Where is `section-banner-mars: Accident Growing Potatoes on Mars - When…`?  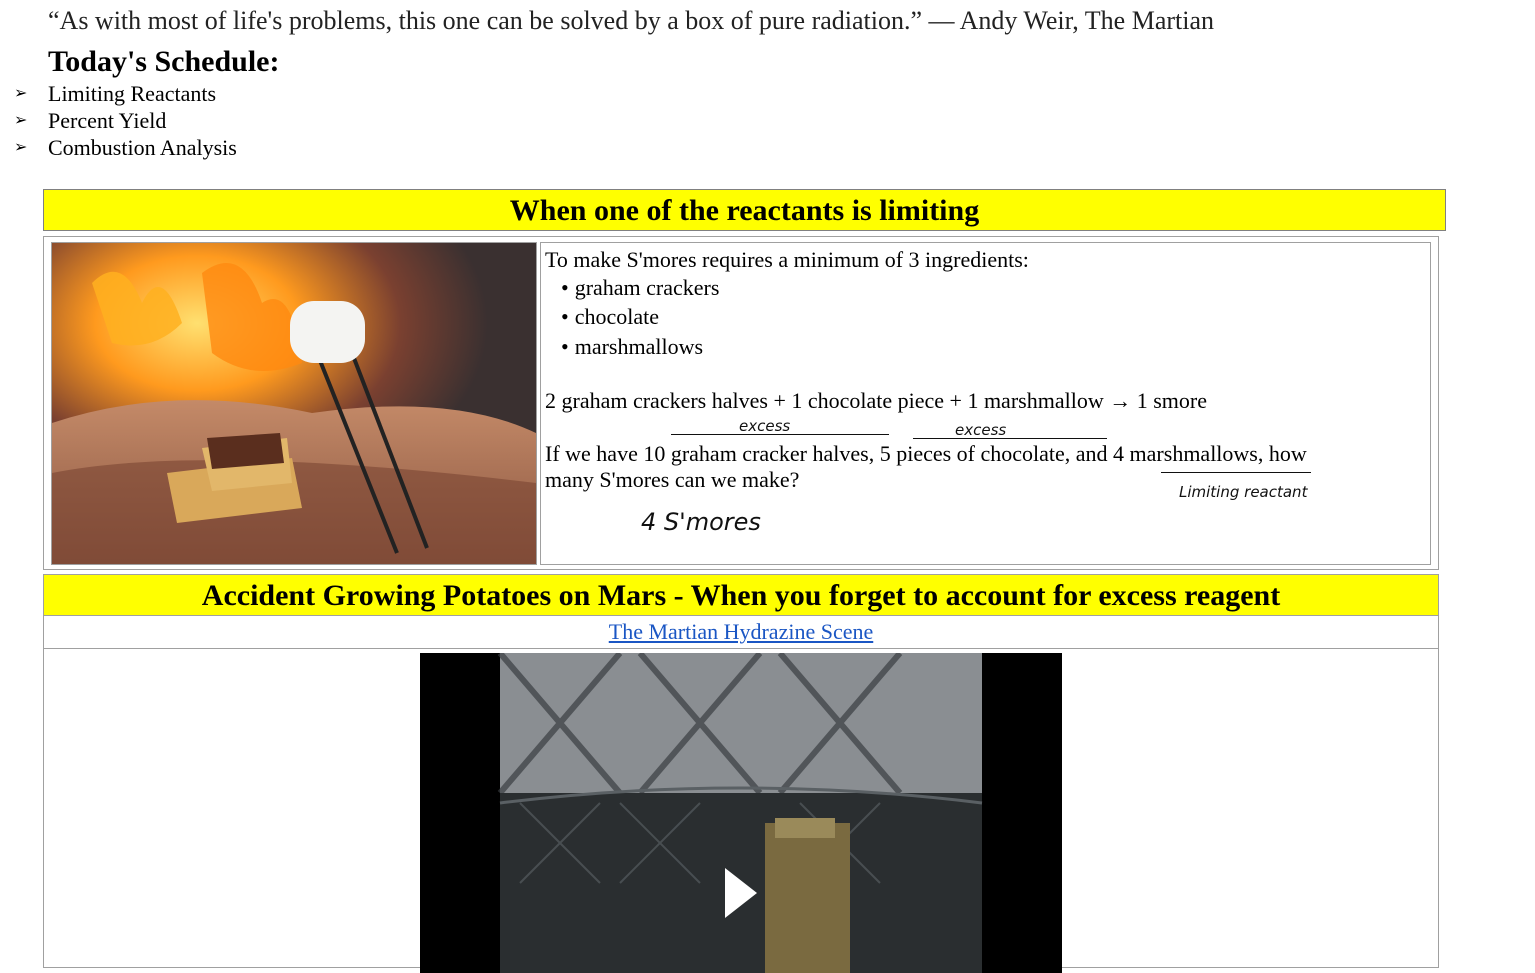
section-banner-mars: Accident Growing Potatoes on Mars - When… is located at coordinates (741, 595).